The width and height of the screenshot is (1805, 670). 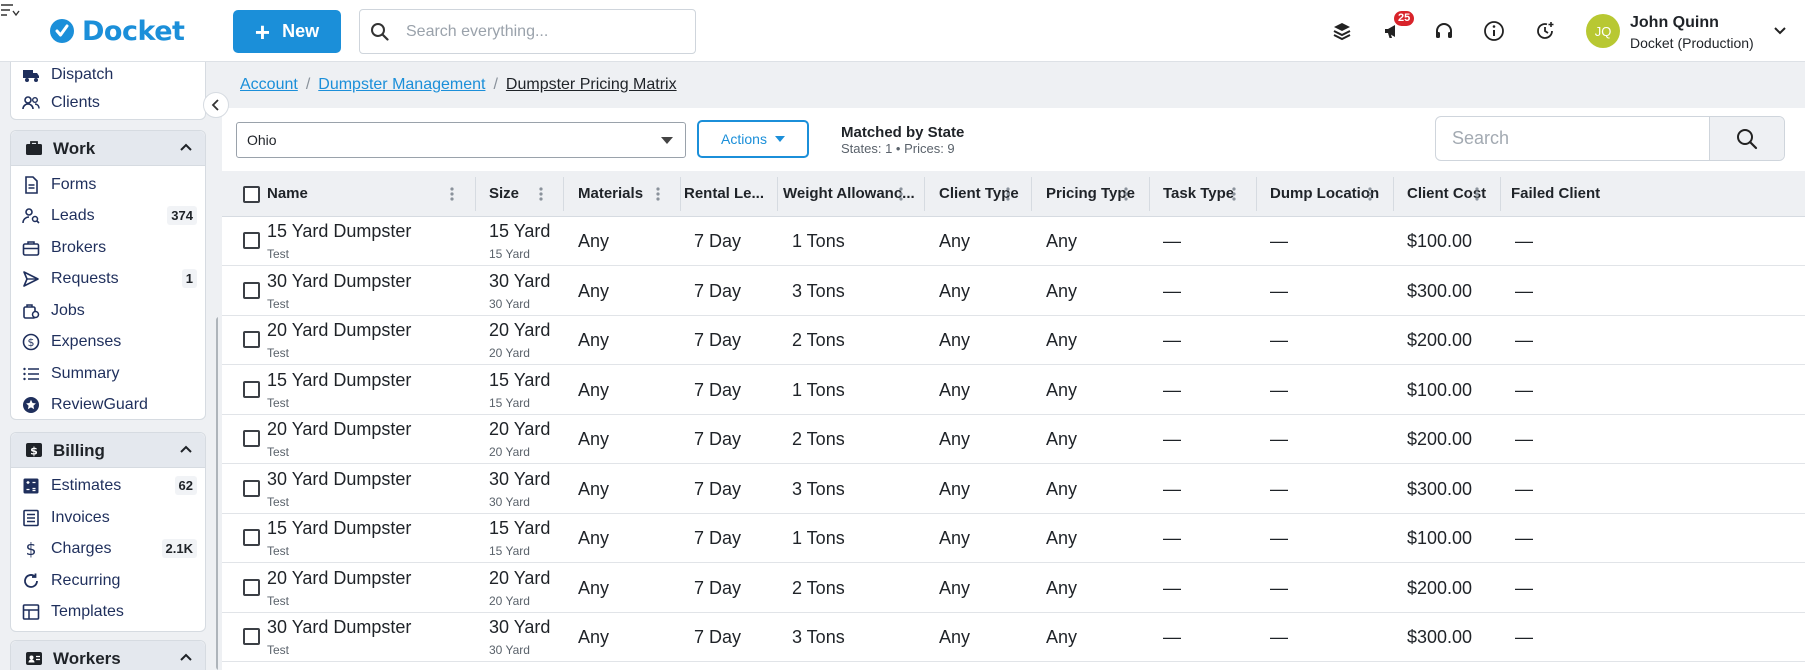 What do you see at coordinates (80, 517) in the screenshot?
I see `sidebar-item-label: Invoices` at bounding box center [80, 517].